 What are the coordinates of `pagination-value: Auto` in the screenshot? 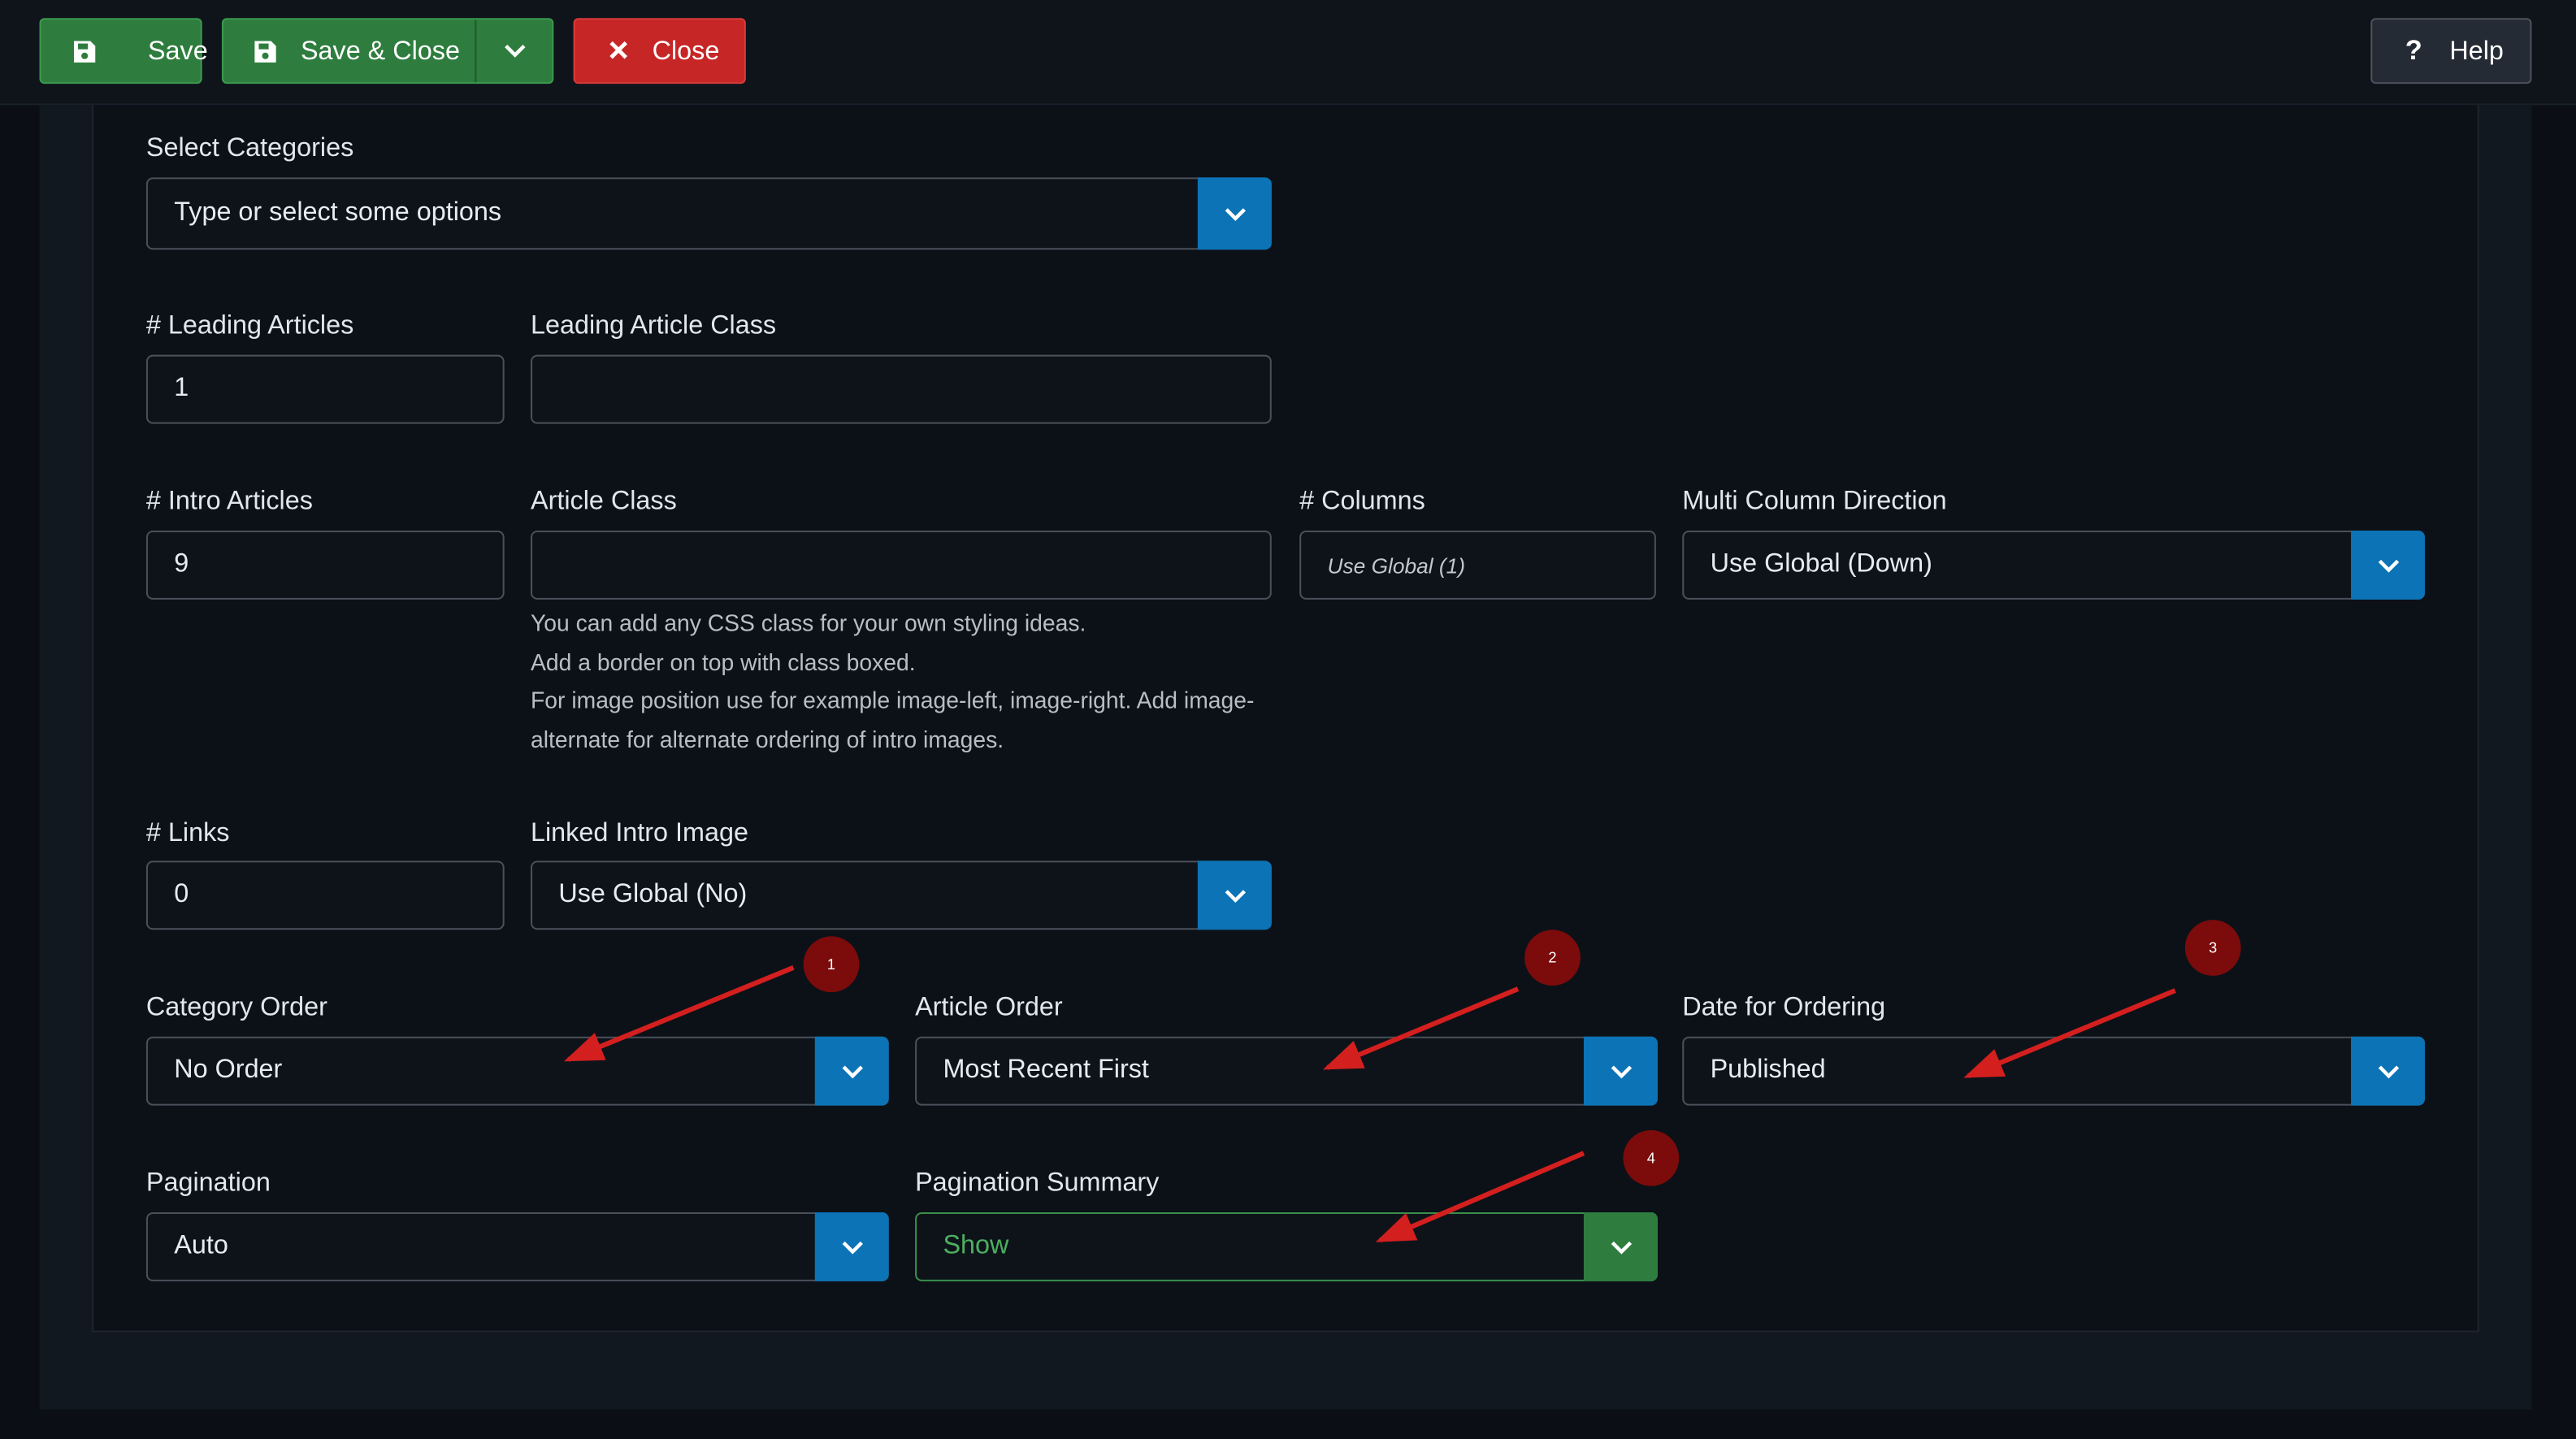 It's located at (201, 1246).